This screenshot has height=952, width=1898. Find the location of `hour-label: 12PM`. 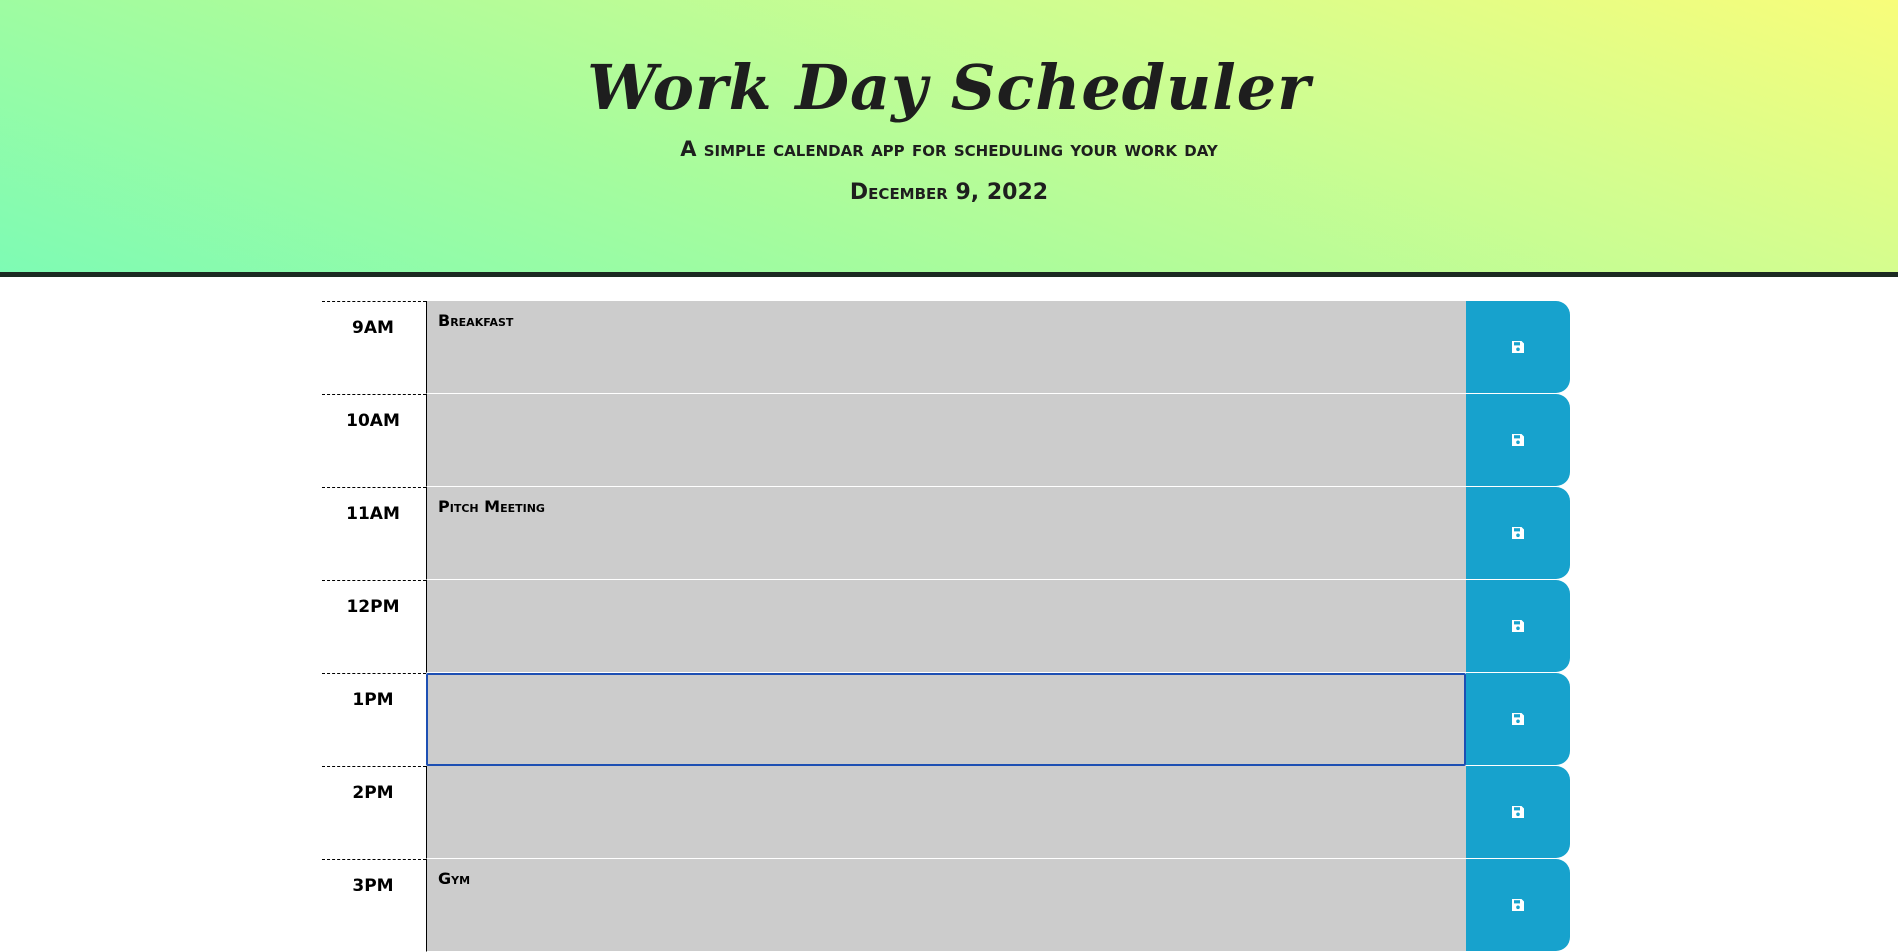

hour-label: 12PM is located at coordinates (374, 626).